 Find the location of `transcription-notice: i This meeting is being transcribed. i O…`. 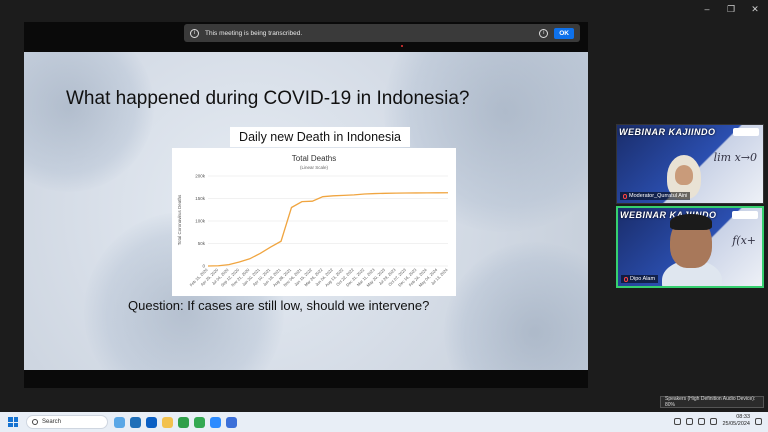

transcription-notice: i This meeting is being transcribed. i O… is located at coordinates (382, 33).